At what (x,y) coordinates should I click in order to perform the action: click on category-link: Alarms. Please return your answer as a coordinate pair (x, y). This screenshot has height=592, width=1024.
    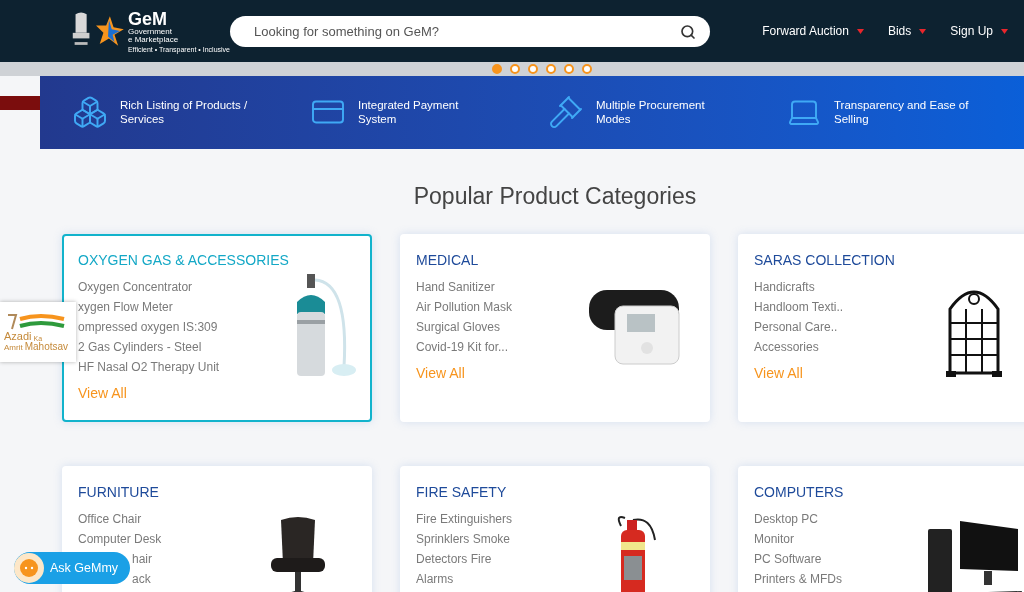
    Looking at the image, I should click on (435, 578).